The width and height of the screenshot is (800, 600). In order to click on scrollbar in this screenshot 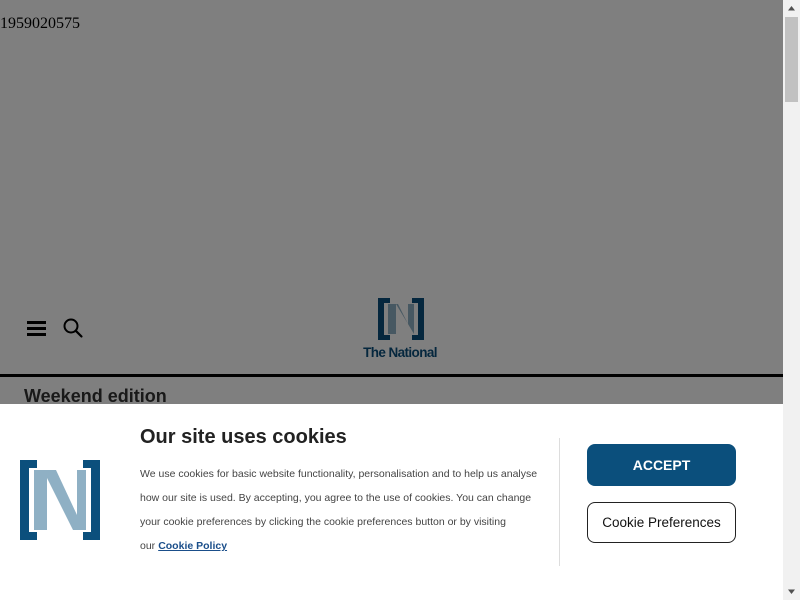, I will do `click(791, 300)`.